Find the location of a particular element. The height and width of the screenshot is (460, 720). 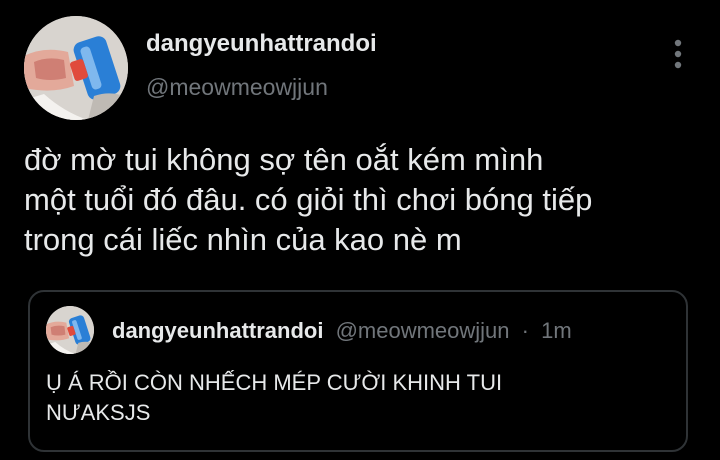

quoted-tweet-header: dangyeunhattrandoi @meowmeowjjun · 1m is located at coordinates (342, 331).